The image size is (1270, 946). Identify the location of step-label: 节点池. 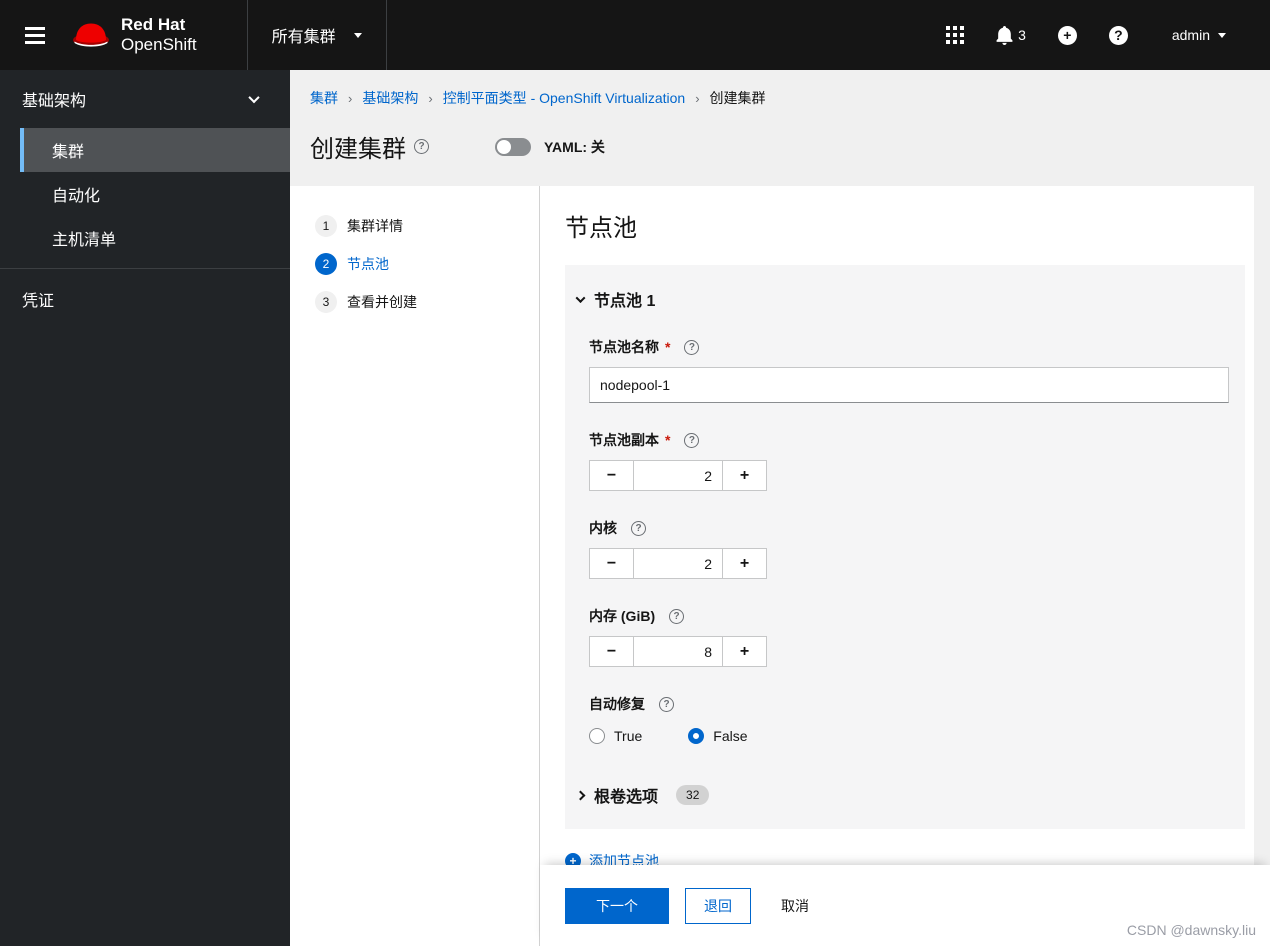
(368, 264).